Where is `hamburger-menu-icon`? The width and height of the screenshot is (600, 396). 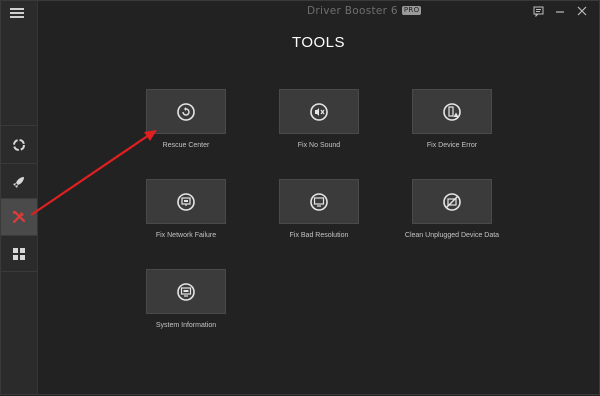
hamburger-menu-icon is located at coordinates (18, 13).